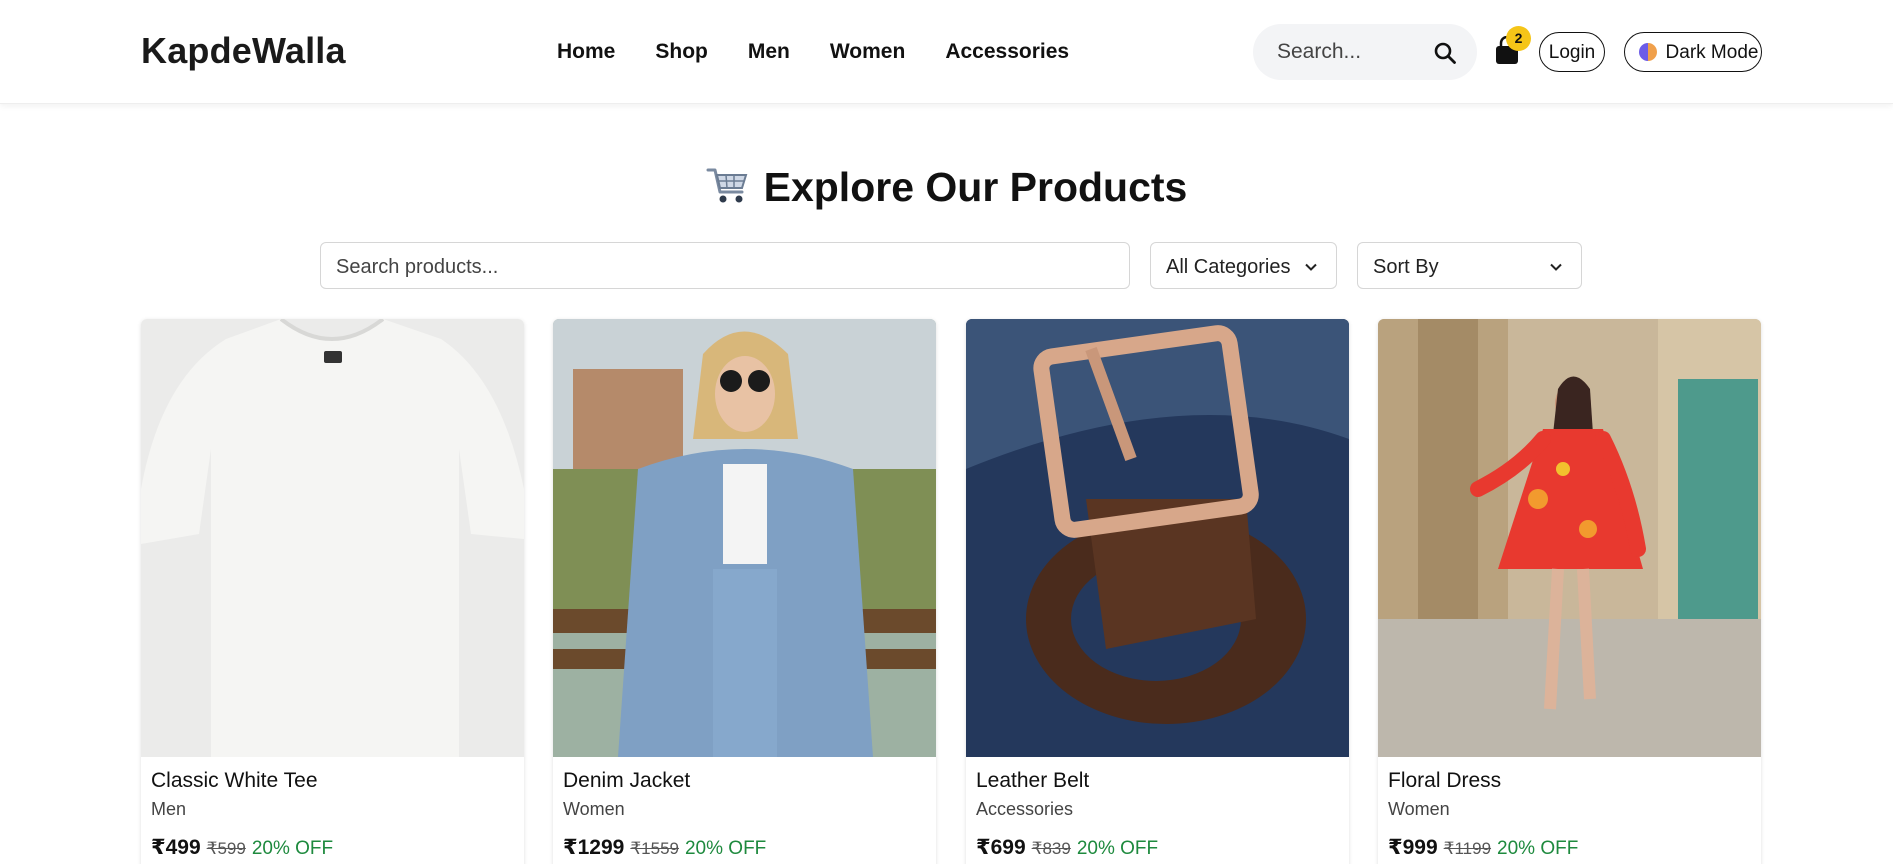  Describe the element at coordinates (243, 51) in the screenshot. I see `site-logo: KapdeWalla` at that location.